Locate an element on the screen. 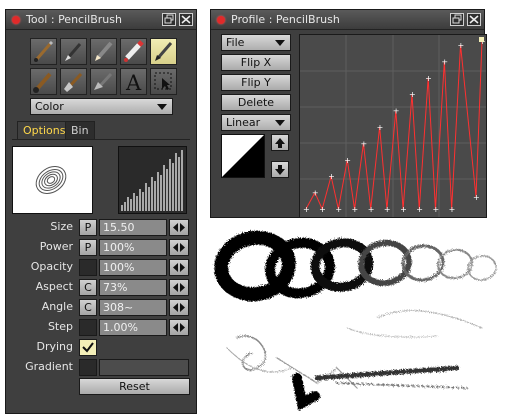  drying-label: Drying is located at coordinates (54, 346).